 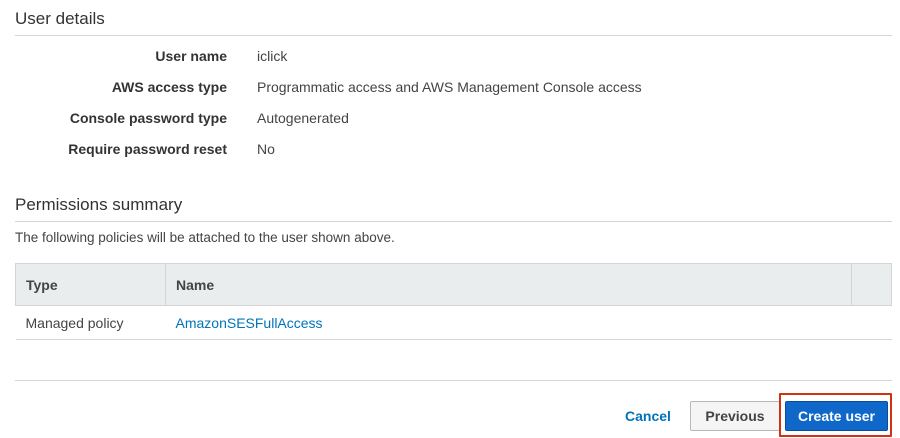 I want to click on detail-value-user-name: iclick, so click(x=272, y=56).